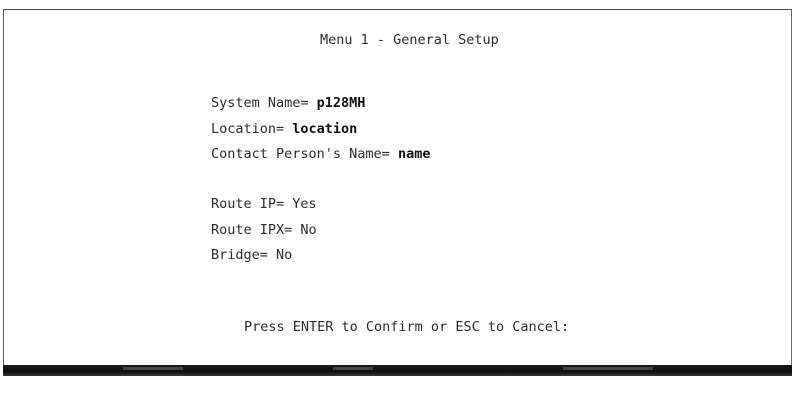 The image size is (799, 396). I want to click on location-value: location, so click(324, 129).